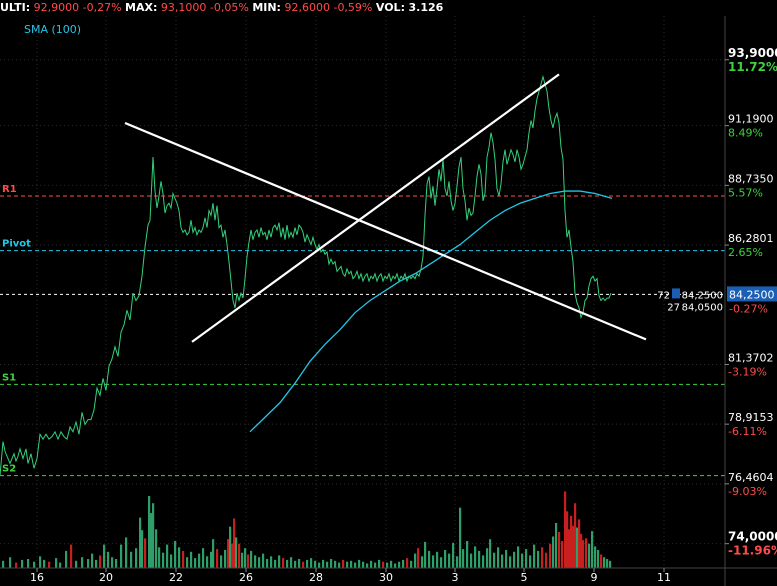 This screenshot has height=586, width=777. What do you see at coordinates (752, 551) in the screenshot?
I see `price-axis-percent: -11.96%` at bounding box center [752, 551].